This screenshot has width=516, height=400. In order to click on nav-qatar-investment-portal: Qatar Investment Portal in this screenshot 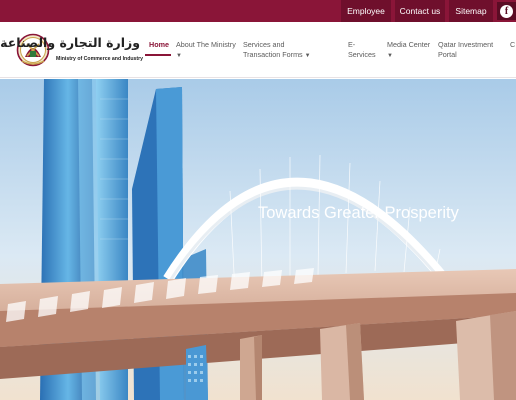, I will do `click(468, 50)`.